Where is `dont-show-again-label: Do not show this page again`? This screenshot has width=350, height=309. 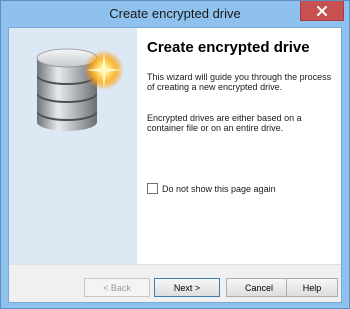 dont-show-again-label: Do not show this page again is located at coordinates (219, 188).